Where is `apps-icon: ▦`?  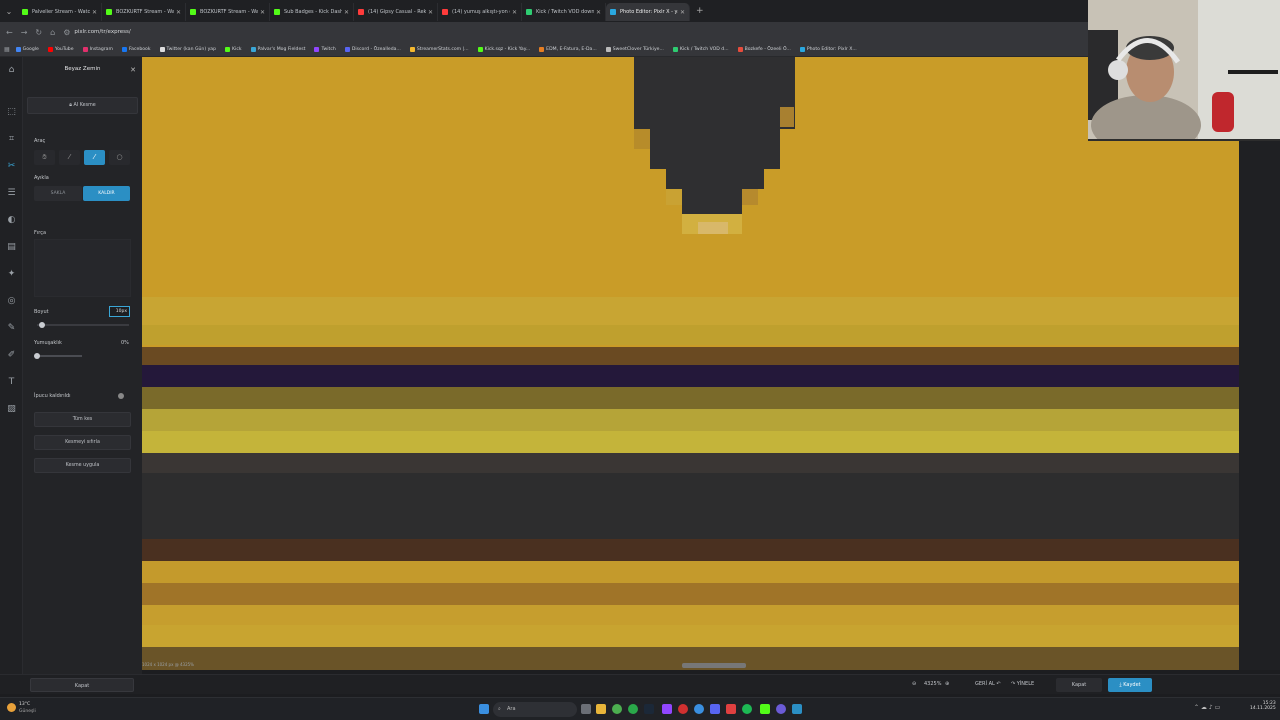
apps-icon: ▦ is located at coordinates (7, 49).